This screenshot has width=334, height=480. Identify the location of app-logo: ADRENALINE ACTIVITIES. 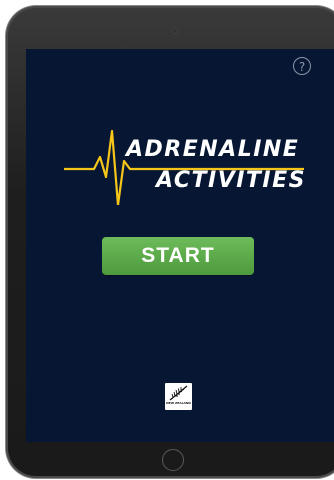
(184, 166).